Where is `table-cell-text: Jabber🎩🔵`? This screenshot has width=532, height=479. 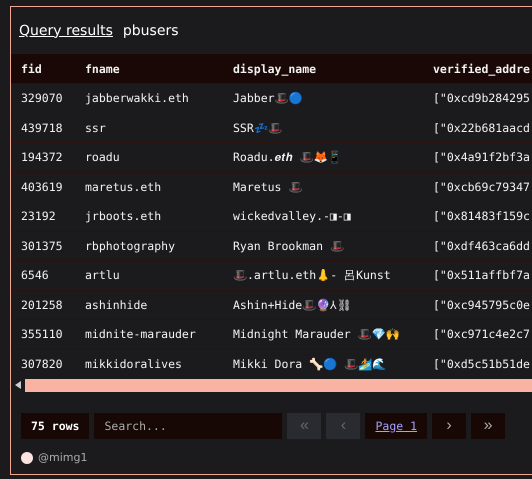 table-cell-text: Jabber🎩🔵 is located at coordinates (268, 98).